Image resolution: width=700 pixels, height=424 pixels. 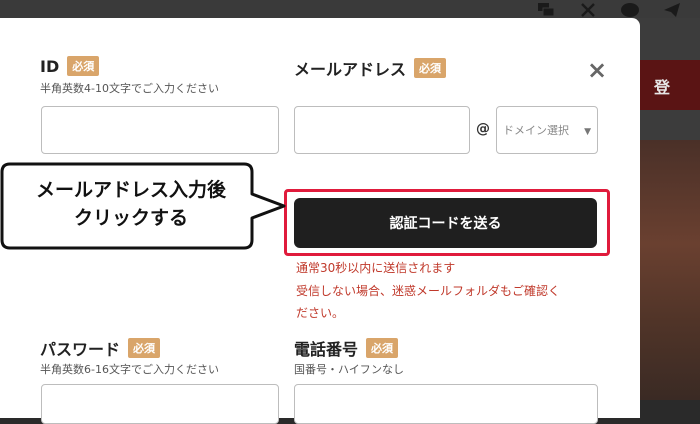 I want to click on chat-icon, so click(x=546, y=10).